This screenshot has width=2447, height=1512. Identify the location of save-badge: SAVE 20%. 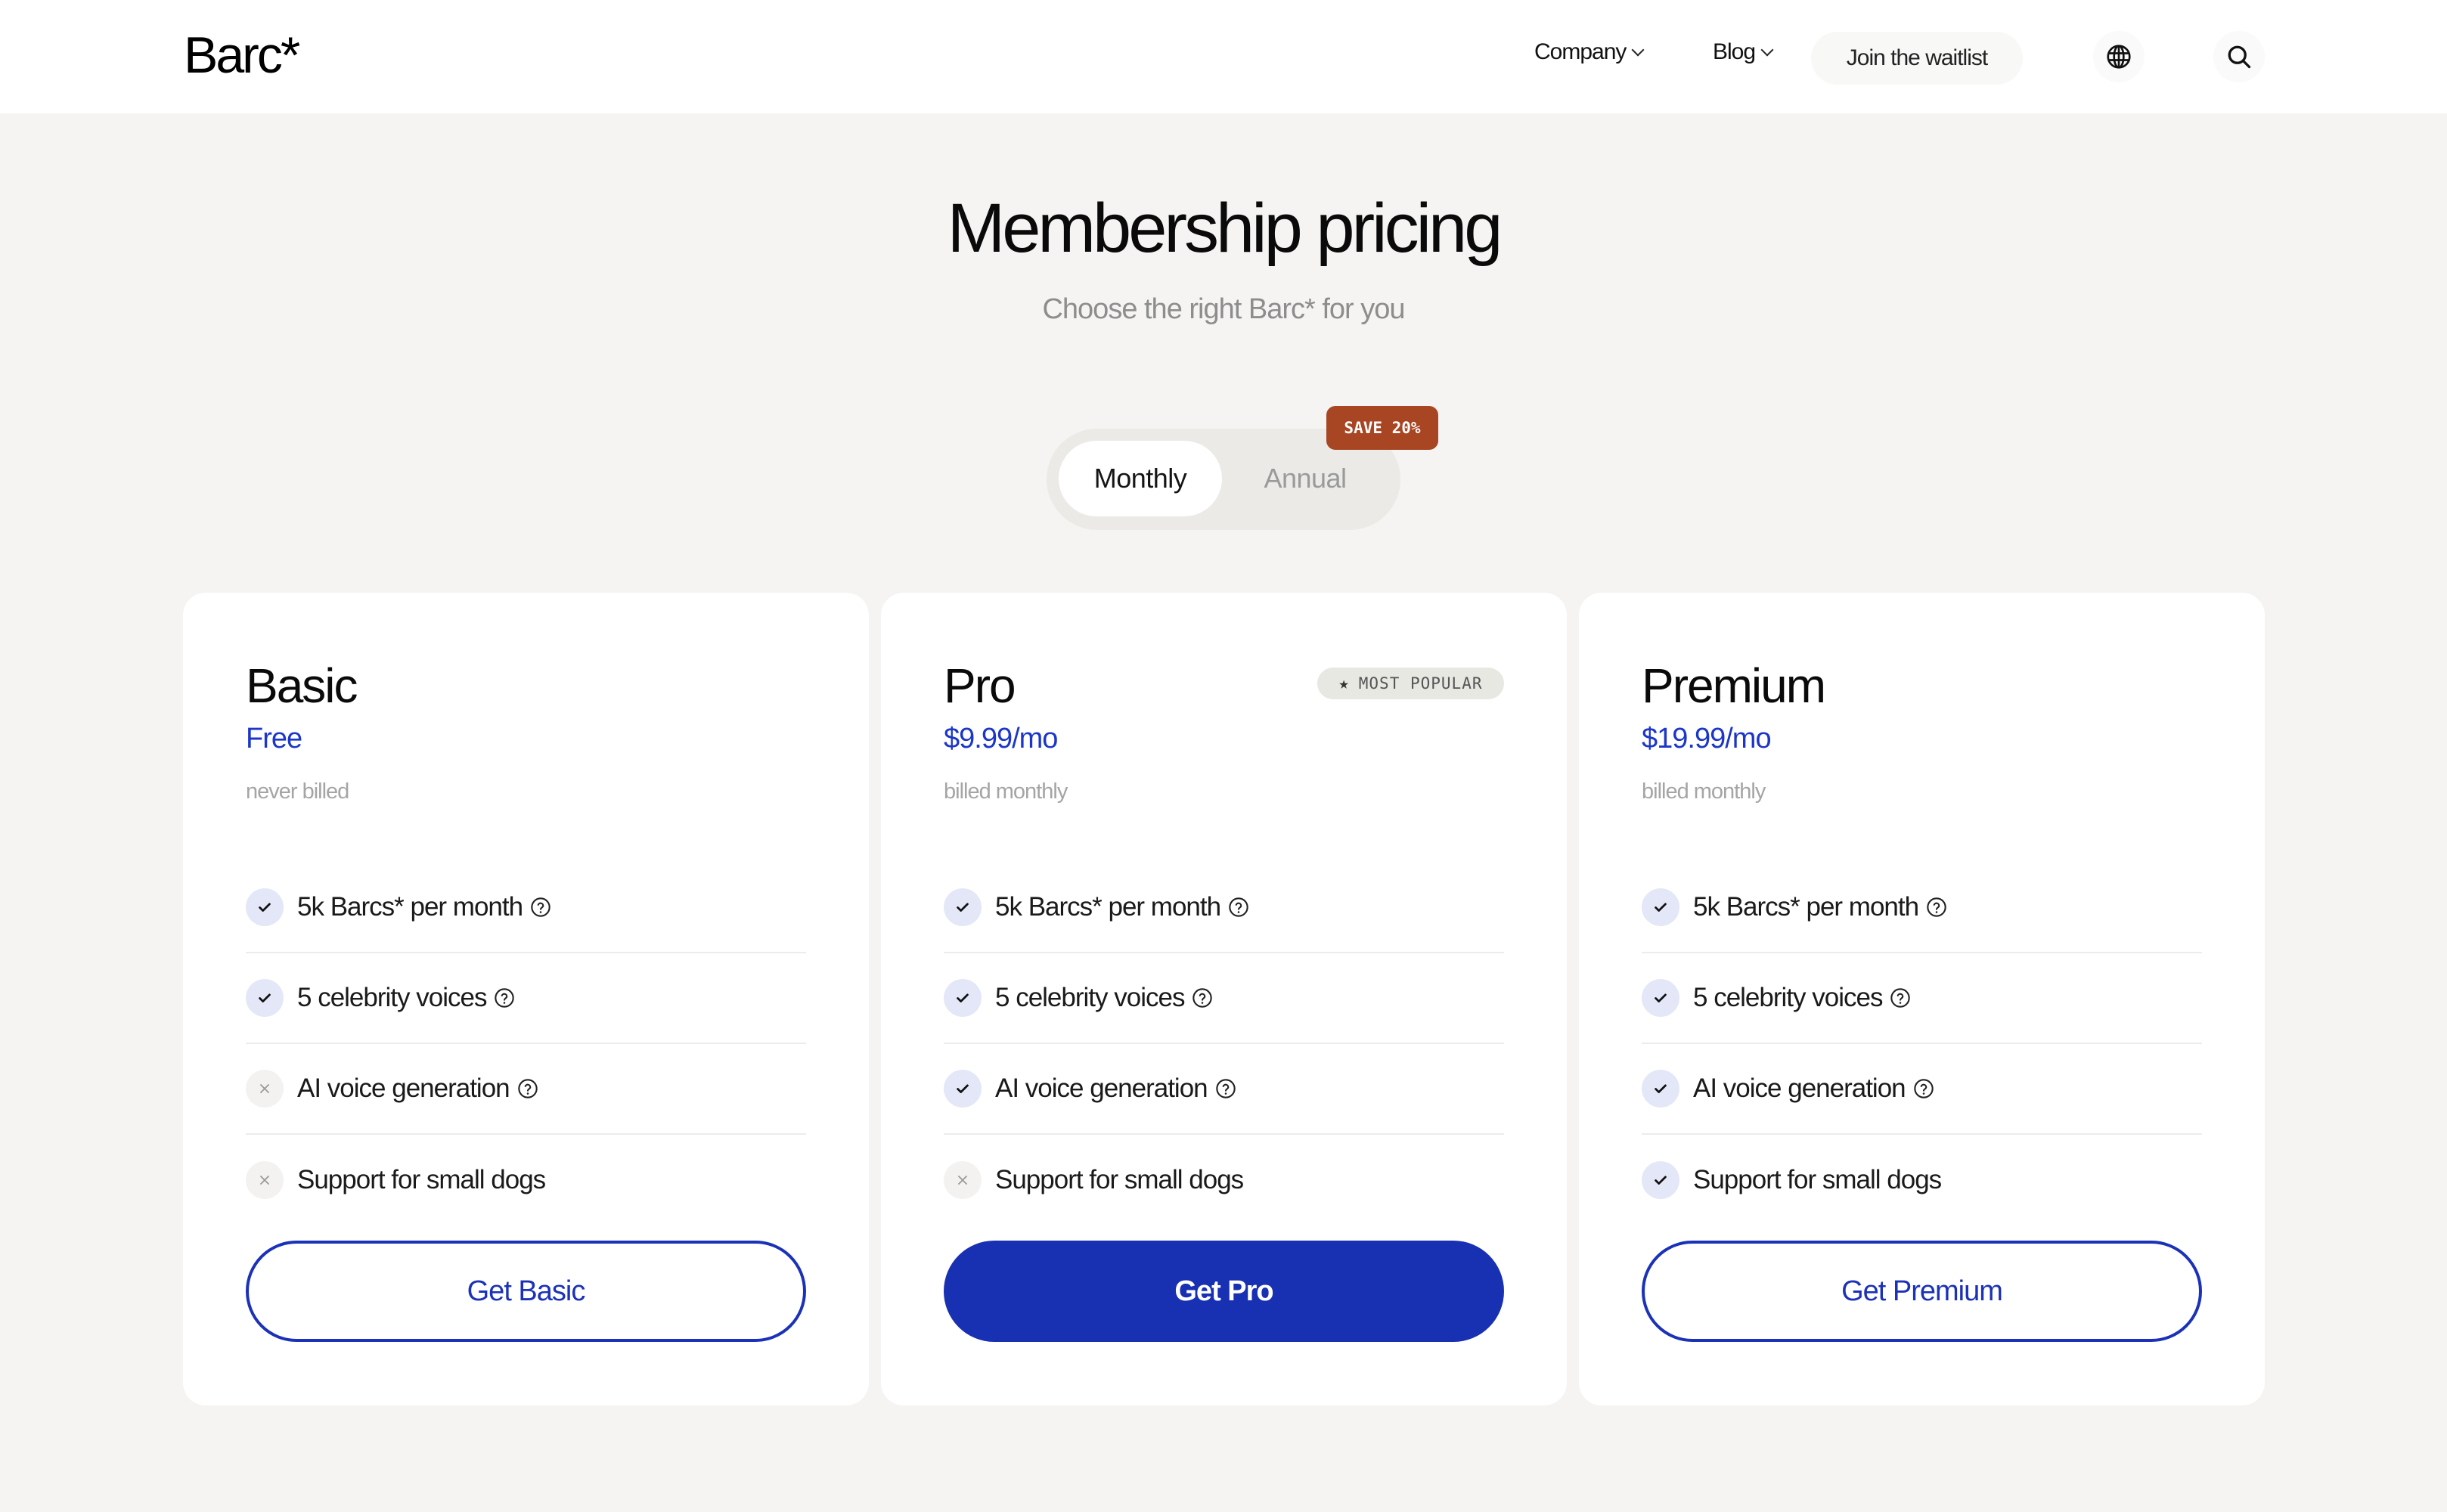
(1382, 428).